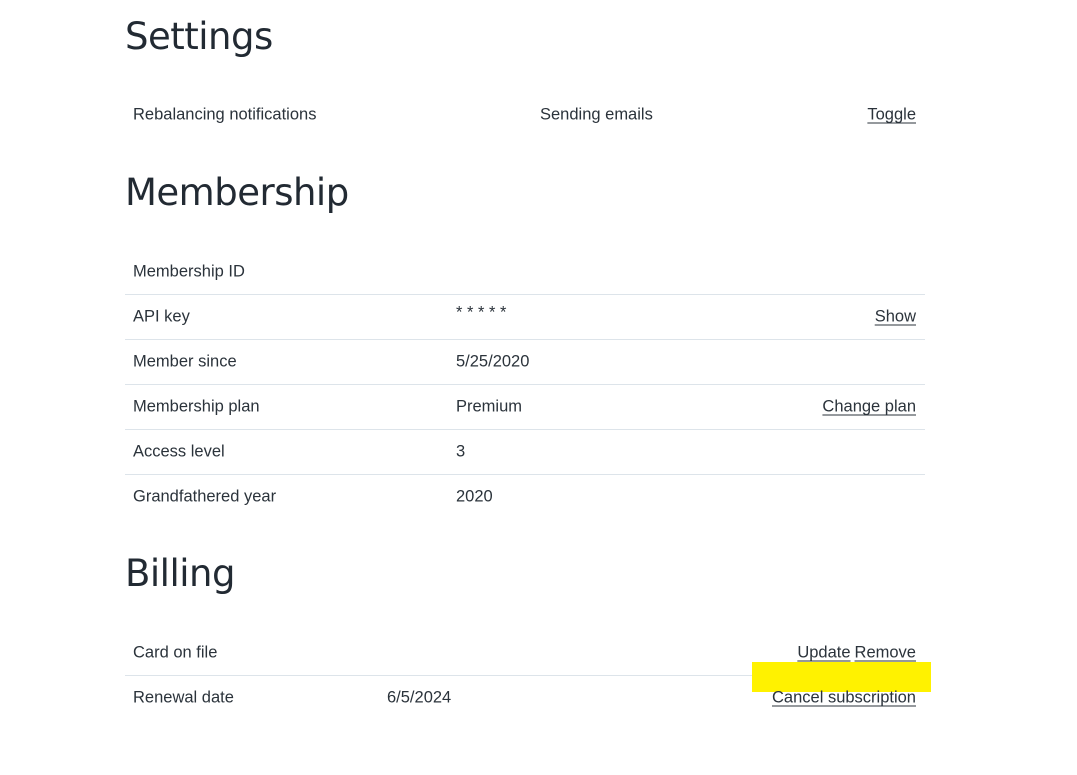 This screenshot has height=775, width=1077. Describe the element at coordinates (525, 272) in the screenshot. I see `membership-row-id: Membership ID` at that location.